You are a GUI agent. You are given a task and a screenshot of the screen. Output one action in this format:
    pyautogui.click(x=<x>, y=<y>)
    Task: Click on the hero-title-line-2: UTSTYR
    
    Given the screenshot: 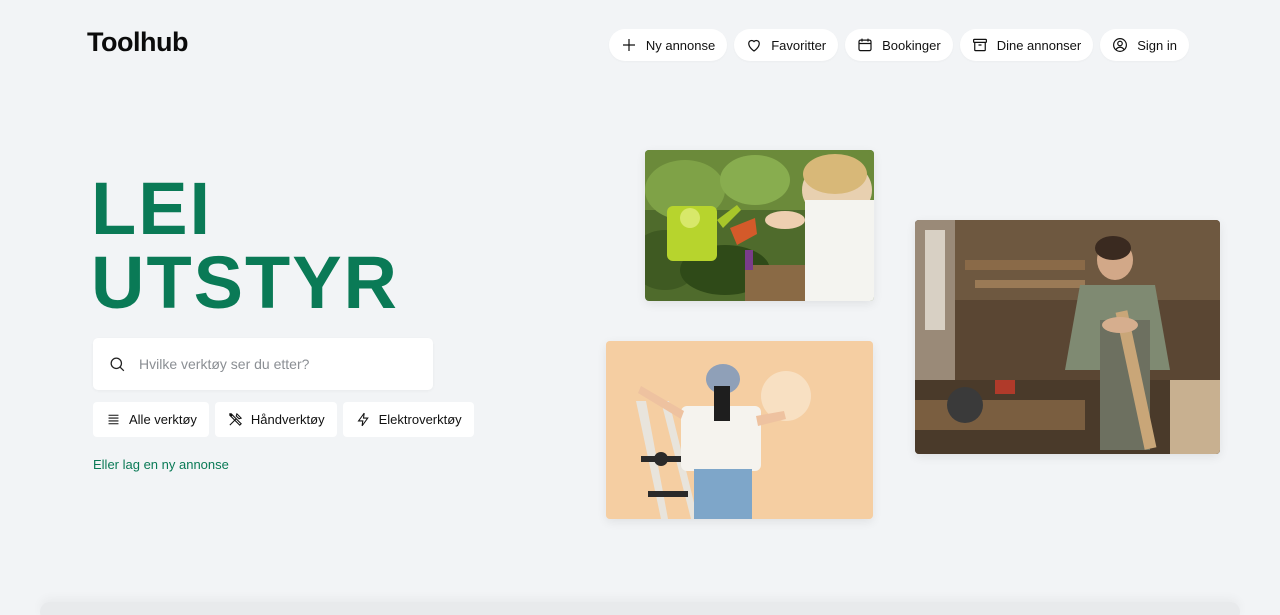 What is the action you would take?
    pyautogui.click(x=245, y=282)
    